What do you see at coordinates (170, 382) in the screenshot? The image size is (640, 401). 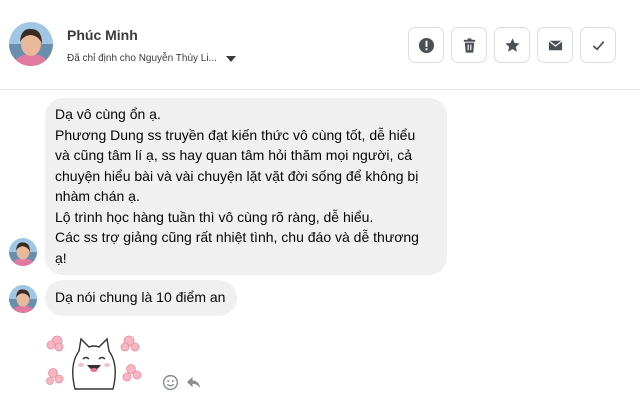 I see `smiley-icon` at bounding box center [170, 382].